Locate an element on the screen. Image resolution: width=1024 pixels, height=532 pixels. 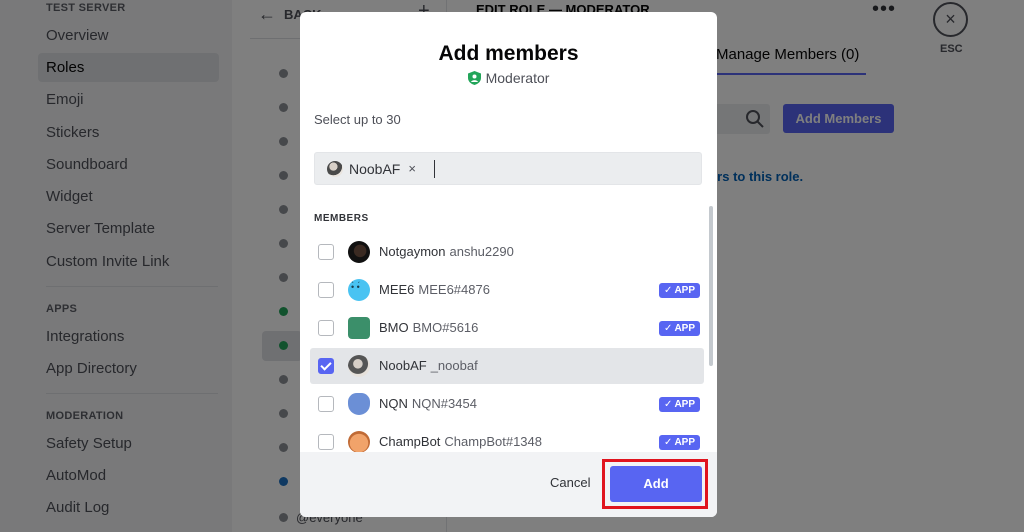
highlight-box is located at coordinates (655, 484).